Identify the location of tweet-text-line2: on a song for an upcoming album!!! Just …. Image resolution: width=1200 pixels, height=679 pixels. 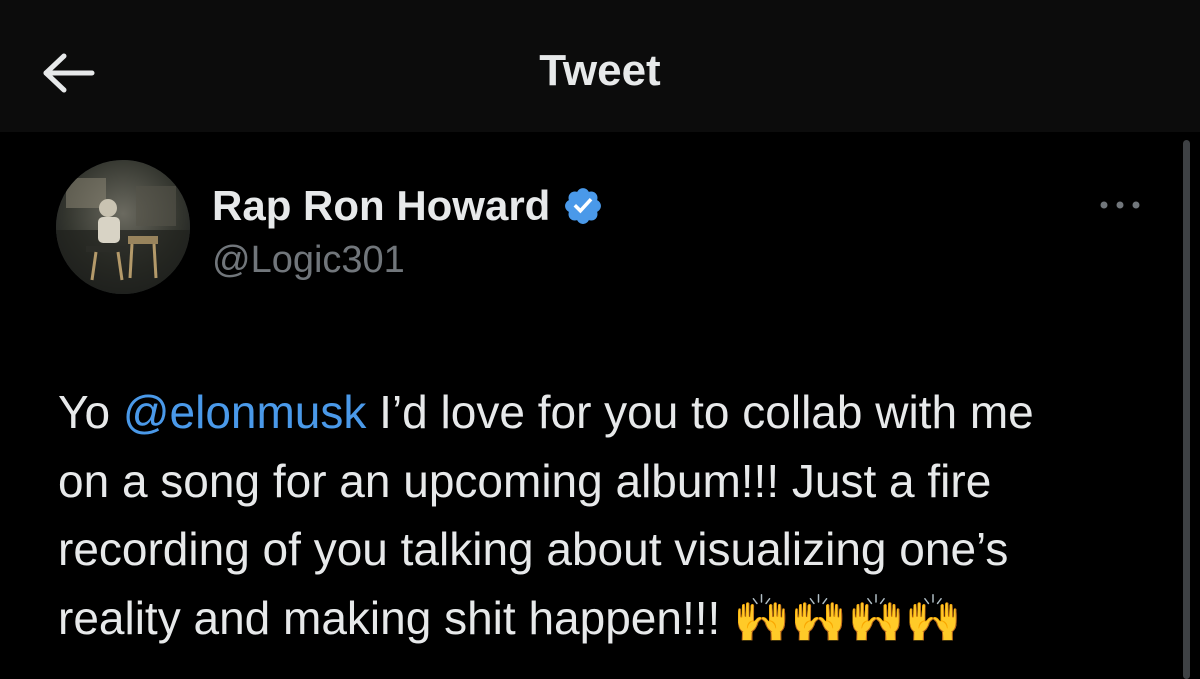
(525, 480).